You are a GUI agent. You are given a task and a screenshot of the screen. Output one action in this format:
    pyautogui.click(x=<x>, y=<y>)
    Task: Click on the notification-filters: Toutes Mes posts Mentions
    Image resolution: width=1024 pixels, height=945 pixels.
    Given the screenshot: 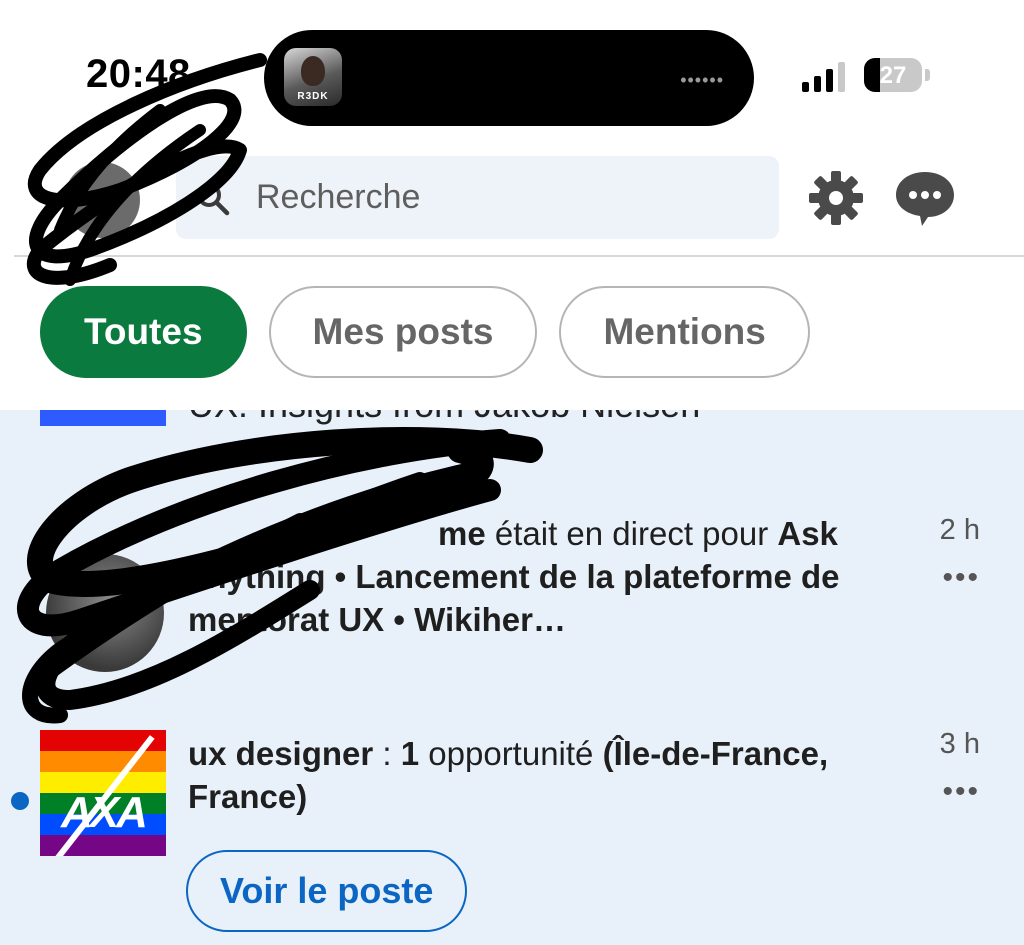 What is the action you would take?
    pyautogui.click(x=425, y=332)
    